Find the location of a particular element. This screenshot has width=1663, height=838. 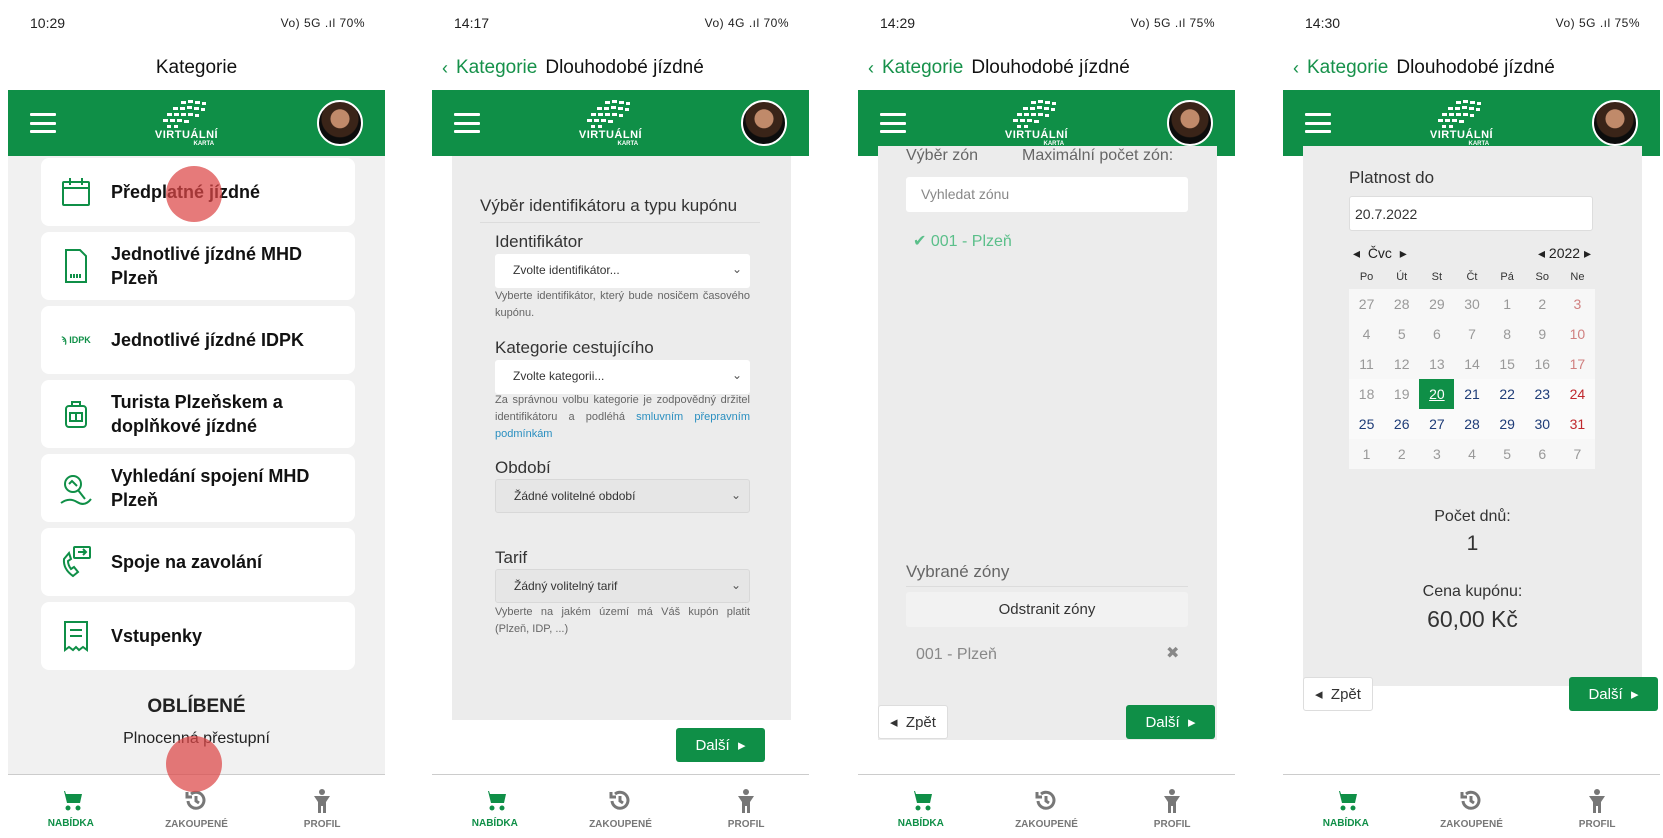

app-header: VIRTUÁLNÍ KARTA is located at coordinates (196, 123).